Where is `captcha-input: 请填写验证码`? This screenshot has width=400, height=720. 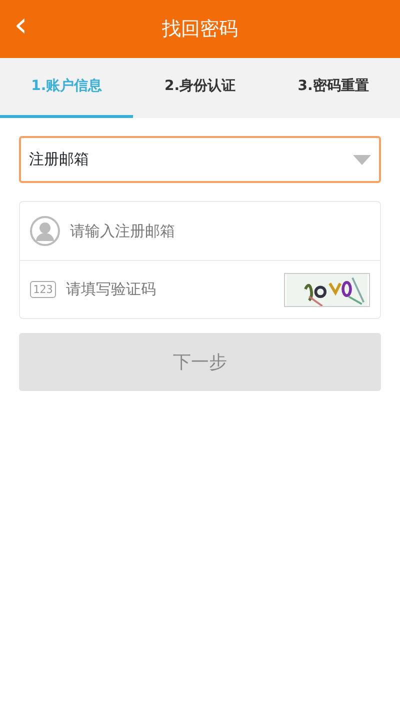 captcha-input: 请填写验证码 is located at coordinates (170, 289).